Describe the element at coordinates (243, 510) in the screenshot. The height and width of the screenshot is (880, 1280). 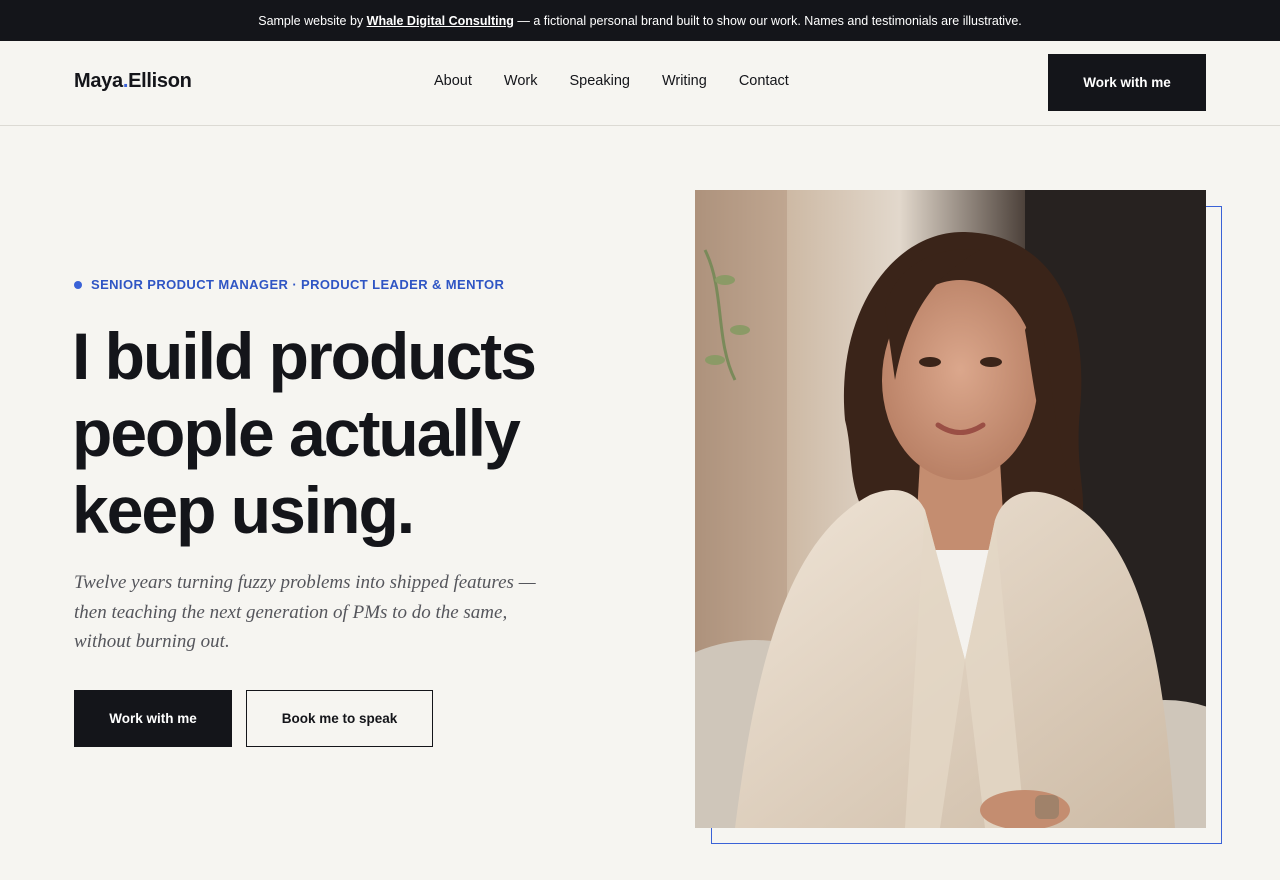
I see `headline-line: keep using.` at that location.